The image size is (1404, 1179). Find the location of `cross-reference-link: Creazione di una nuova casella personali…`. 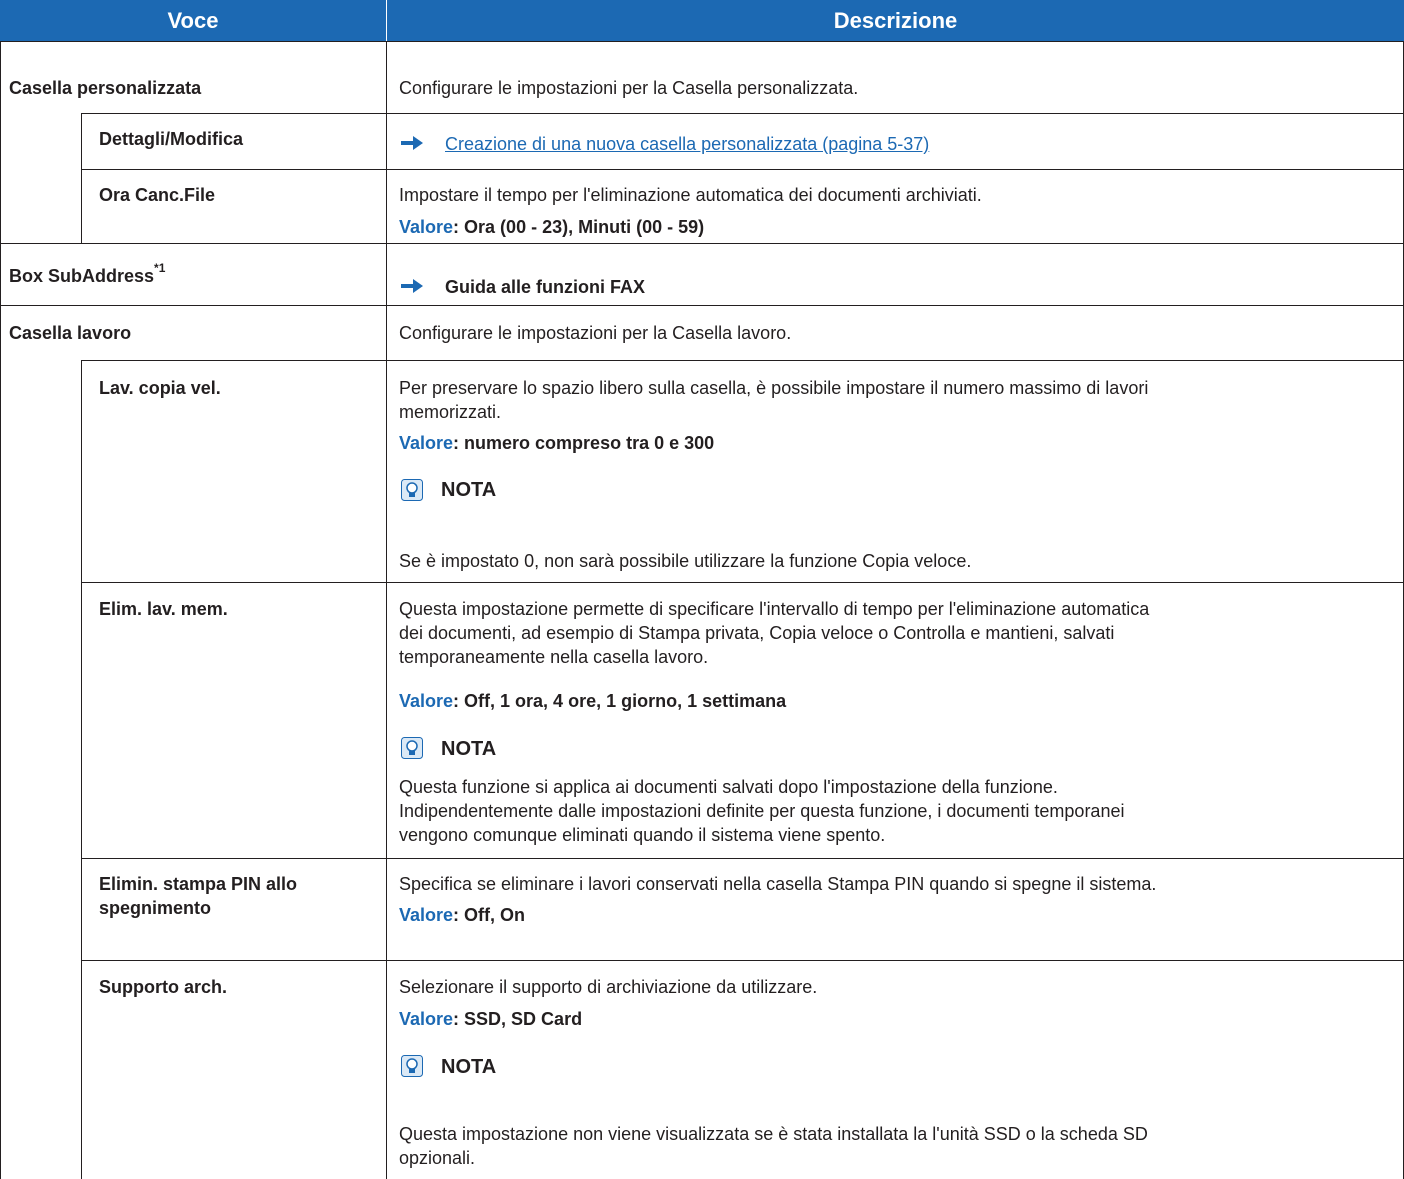

cross-reference-link: Creazione di una nuova casella personali… is located at coordinates (687, 144).